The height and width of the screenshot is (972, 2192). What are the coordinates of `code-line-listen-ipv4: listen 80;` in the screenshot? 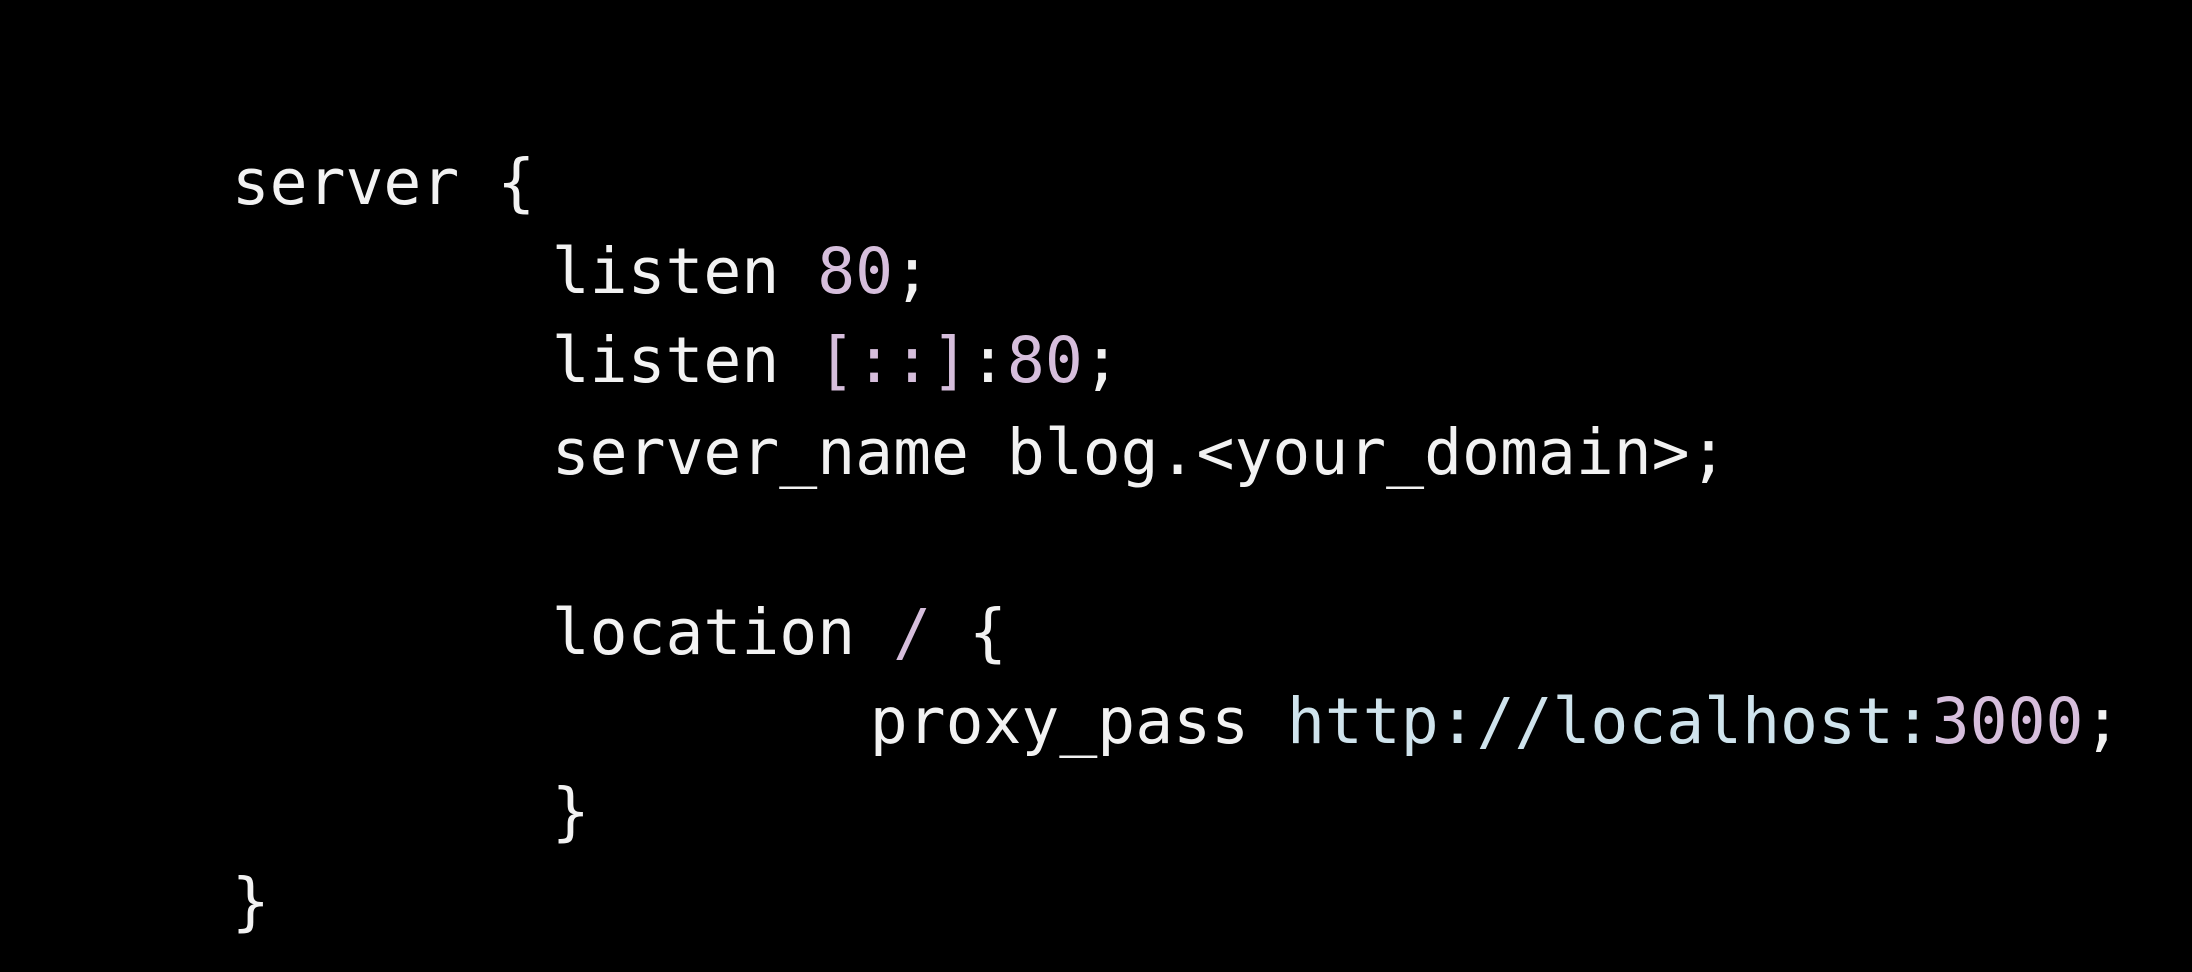 It's located at (665, 222).